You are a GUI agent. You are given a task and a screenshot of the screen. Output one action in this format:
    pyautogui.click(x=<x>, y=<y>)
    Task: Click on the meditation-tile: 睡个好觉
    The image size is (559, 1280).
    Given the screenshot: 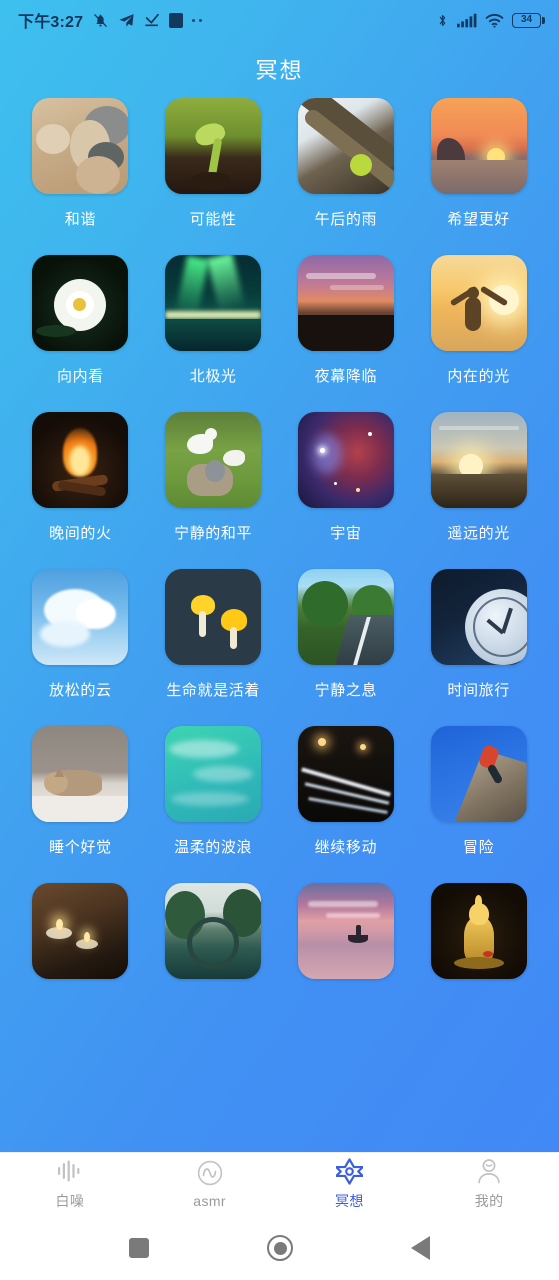 What is the action you would take?
    pyautogui.click(x=80, y=791)
    